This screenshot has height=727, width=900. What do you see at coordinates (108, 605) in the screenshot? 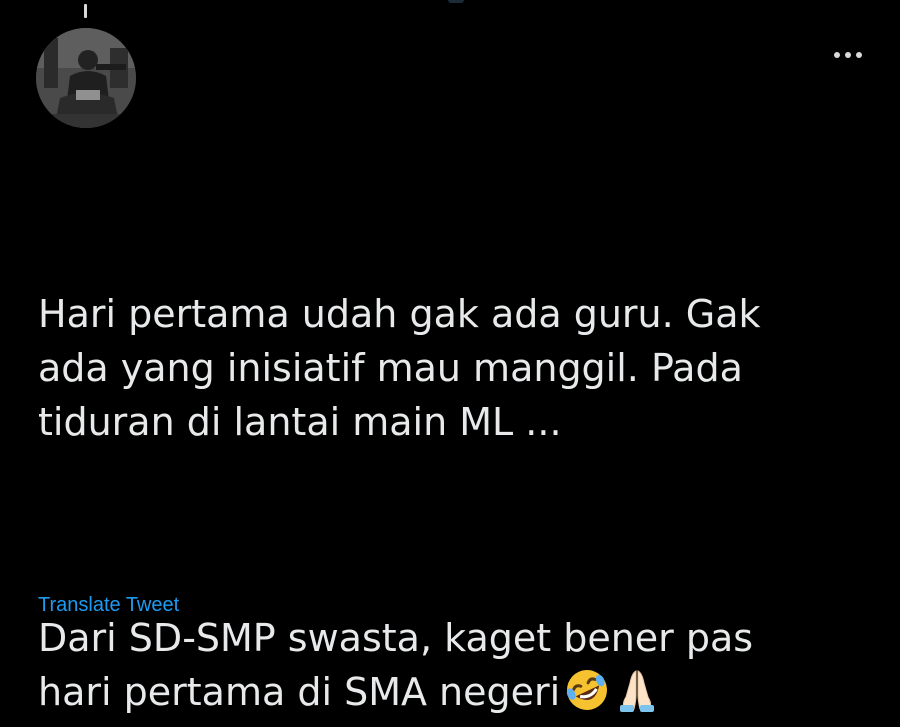
I see `translate-tweet-link: Translate Tweet` at bounding box center [108, 605].